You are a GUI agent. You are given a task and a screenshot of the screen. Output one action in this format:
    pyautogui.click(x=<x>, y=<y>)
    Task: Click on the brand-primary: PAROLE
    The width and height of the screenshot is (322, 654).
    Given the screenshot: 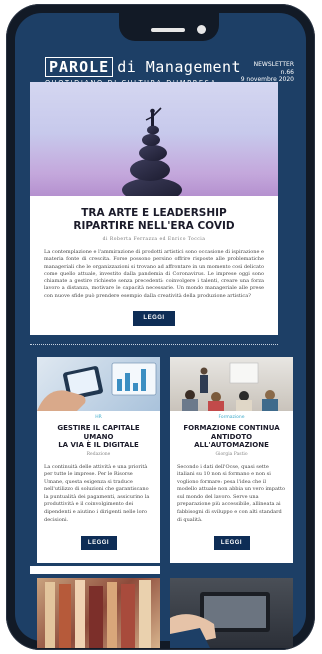 What is the action you would take?
    pyautogui.click(x=79, y=67)
    